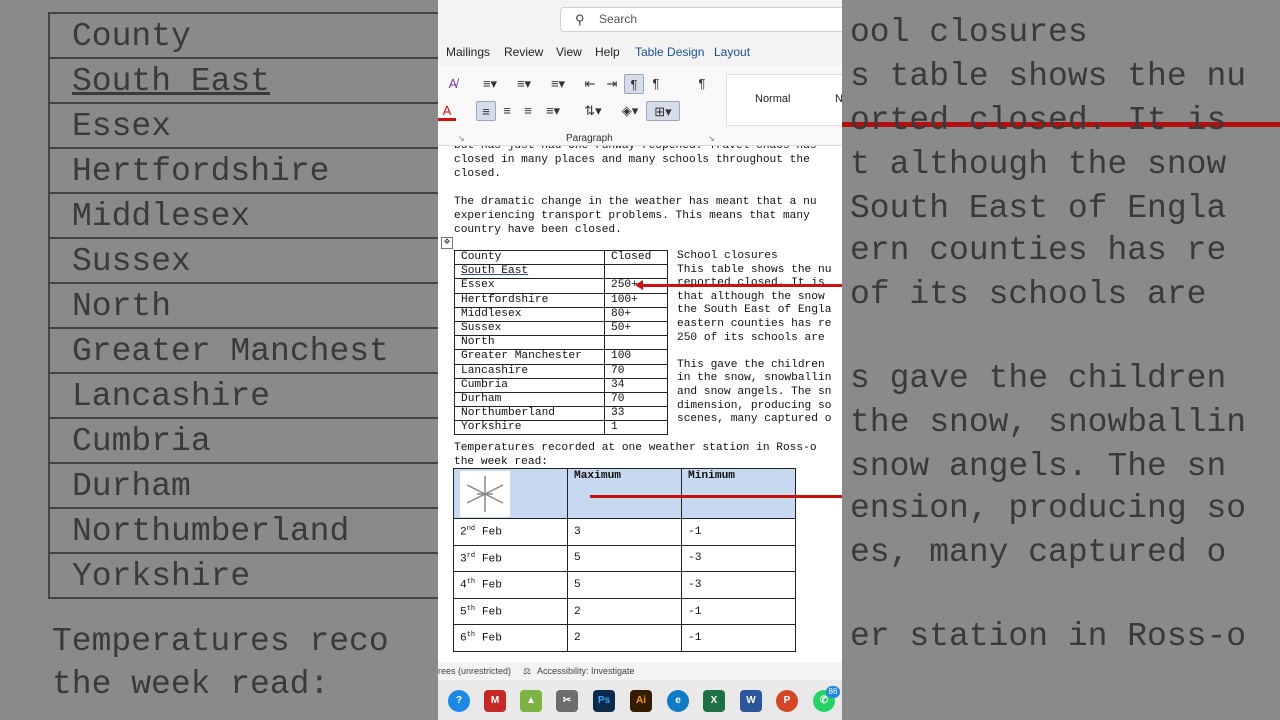 The width and height of the screenshot is (1280, 720). Describe the element at coordinates (751, 701) in the screenshot. I see `word-app-icon: W` at that location.